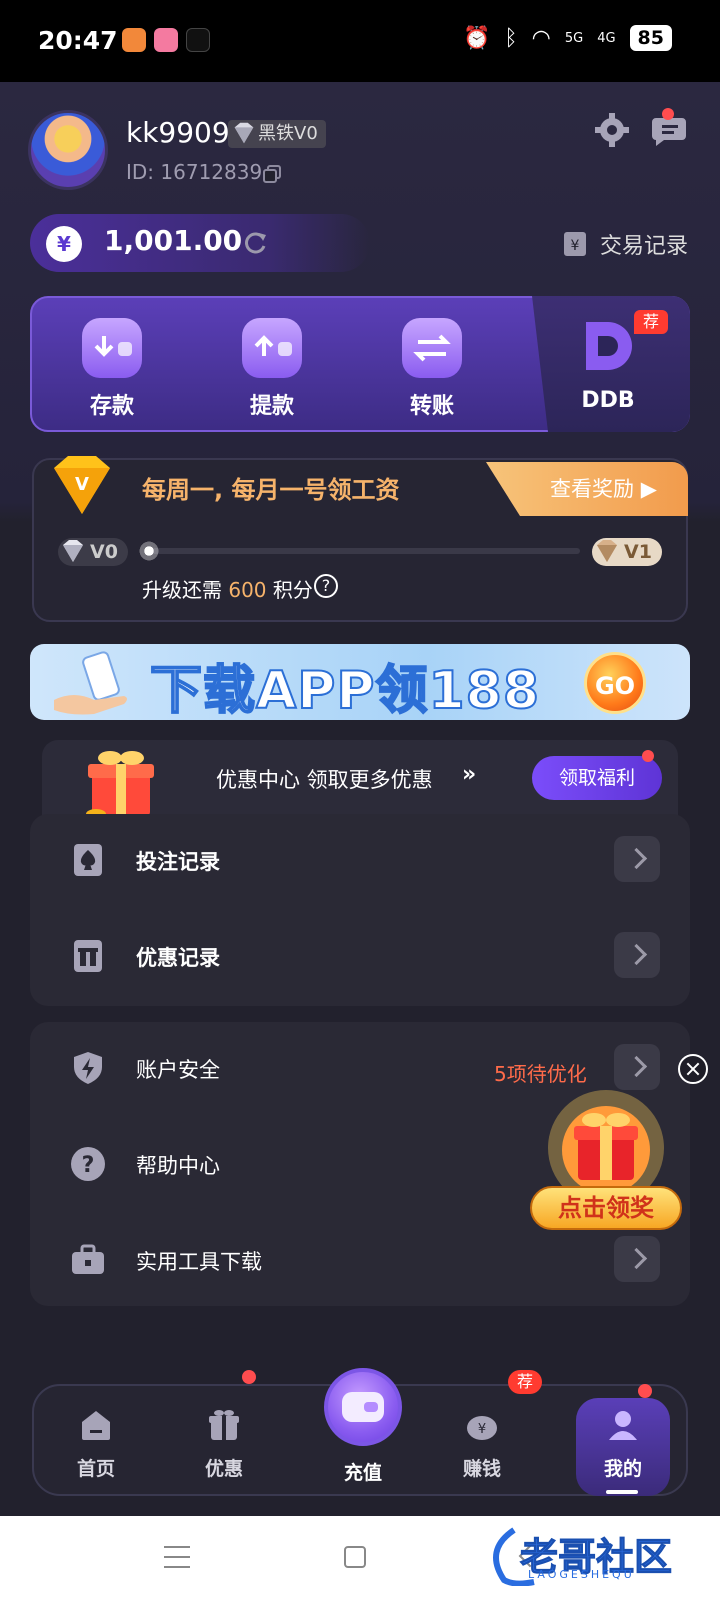 This screenshot has width=720, height=1604. What do you see at coordinates (581, 1574) in the screenshot?
I see `watermark-subtext: LAOGESHEQU` at bounding box center [581, 1574].